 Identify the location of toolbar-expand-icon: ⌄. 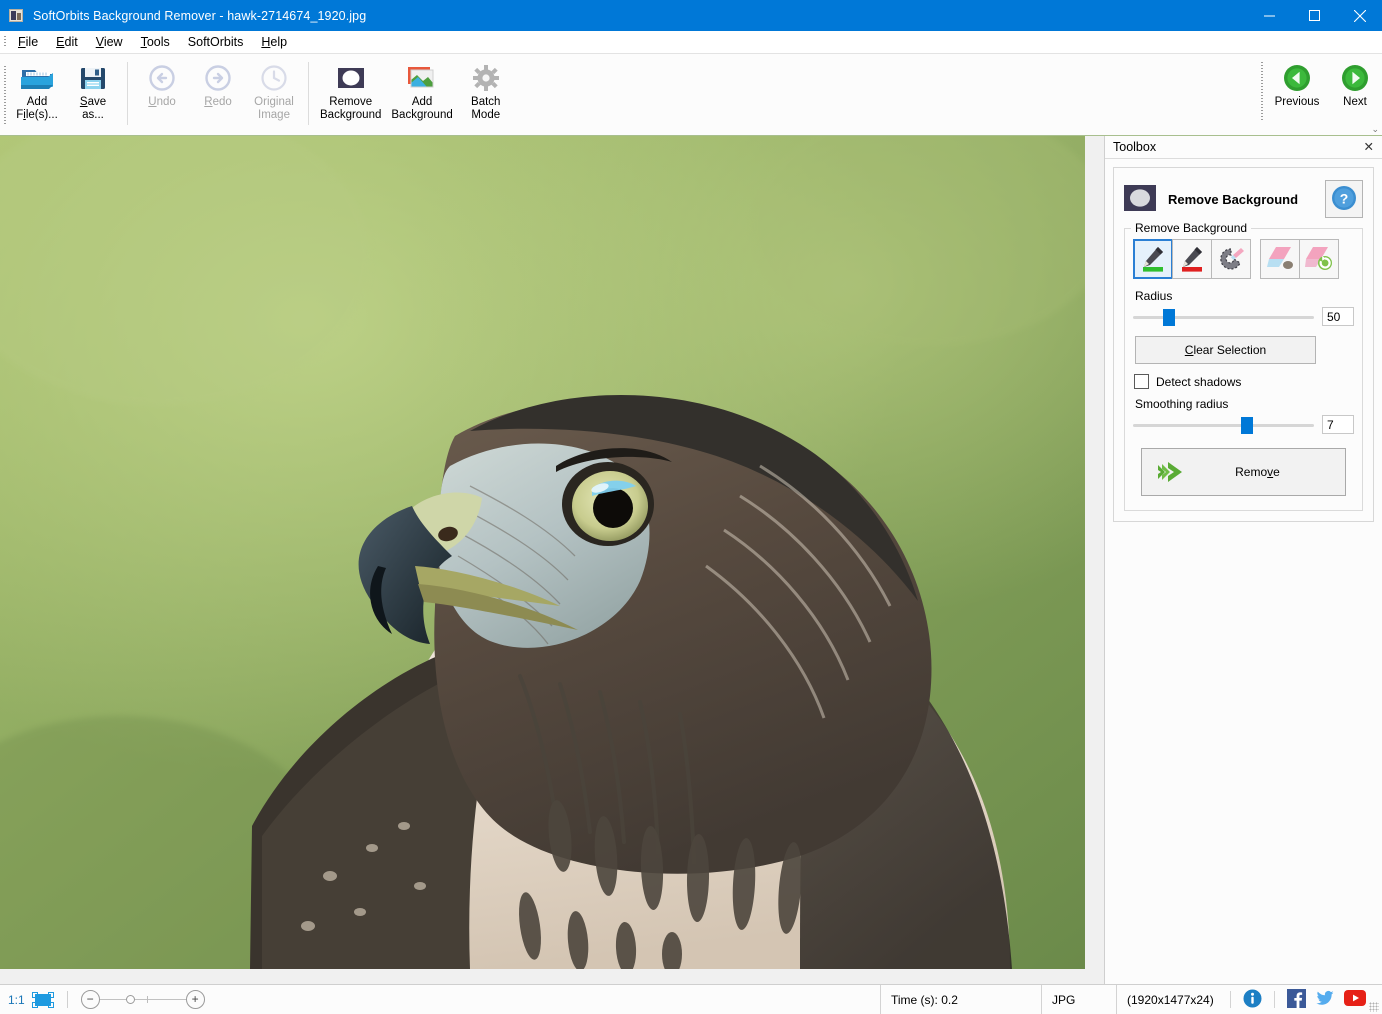
(1375, 129).